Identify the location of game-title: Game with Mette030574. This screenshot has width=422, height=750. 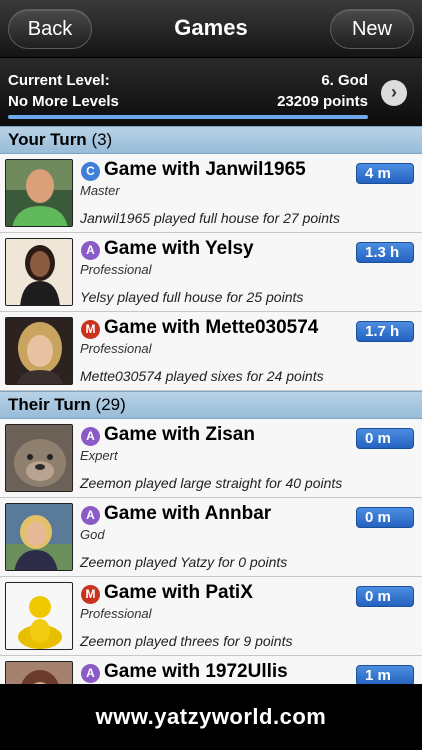
(211, 327).